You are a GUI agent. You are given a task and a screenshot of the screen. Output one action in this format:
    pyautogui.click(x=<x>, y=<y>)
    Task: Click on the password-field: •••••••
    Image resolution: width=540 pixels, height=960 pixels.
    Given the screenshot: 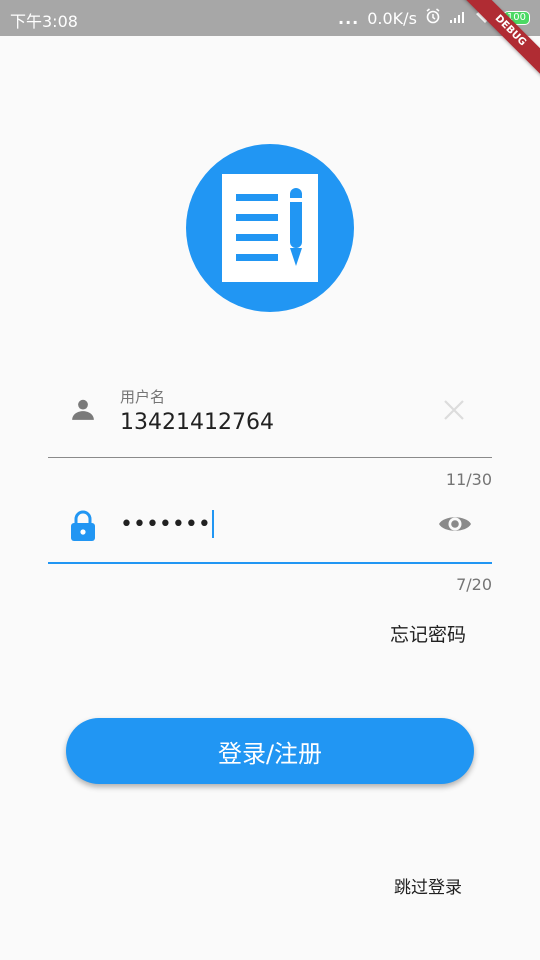 What is the action you would take?
    pyautogui.click(x=270, y=530)
    